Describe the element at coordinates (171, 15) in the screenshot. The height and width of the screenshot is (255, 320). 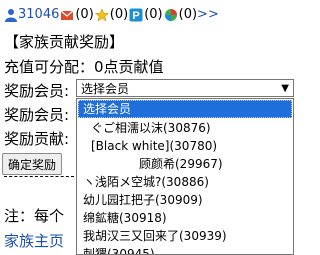
I see `refresh-icon` at that location.